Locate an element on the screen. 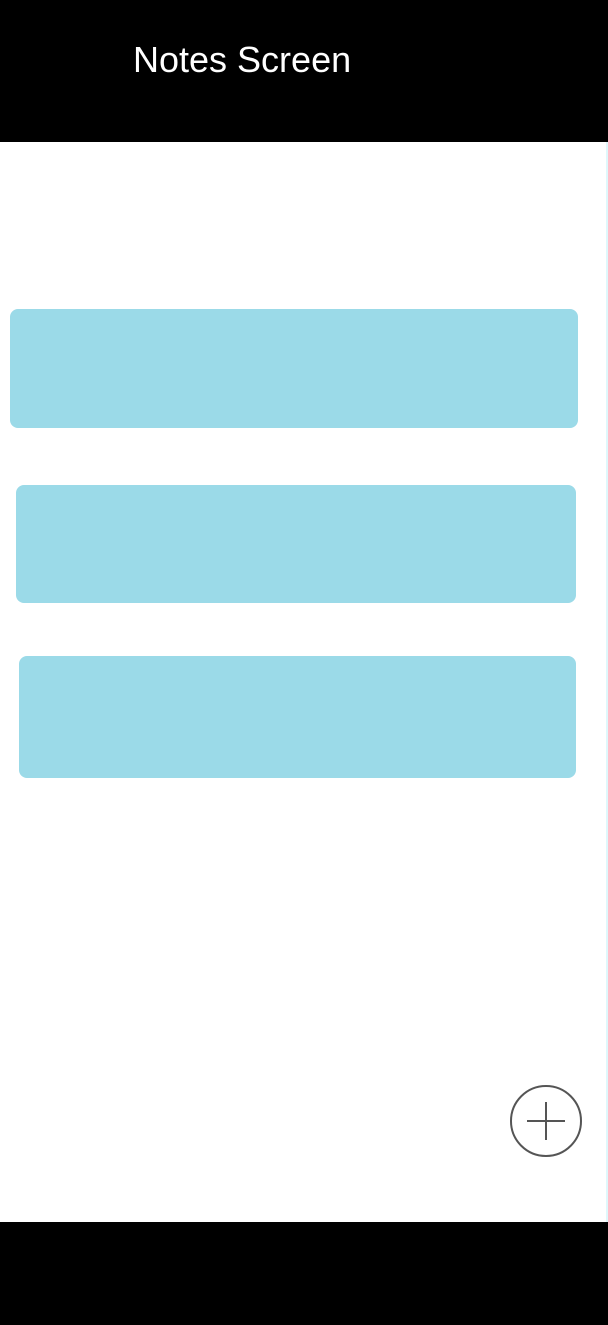  add-note-button is located at coordinates (546, 1121).